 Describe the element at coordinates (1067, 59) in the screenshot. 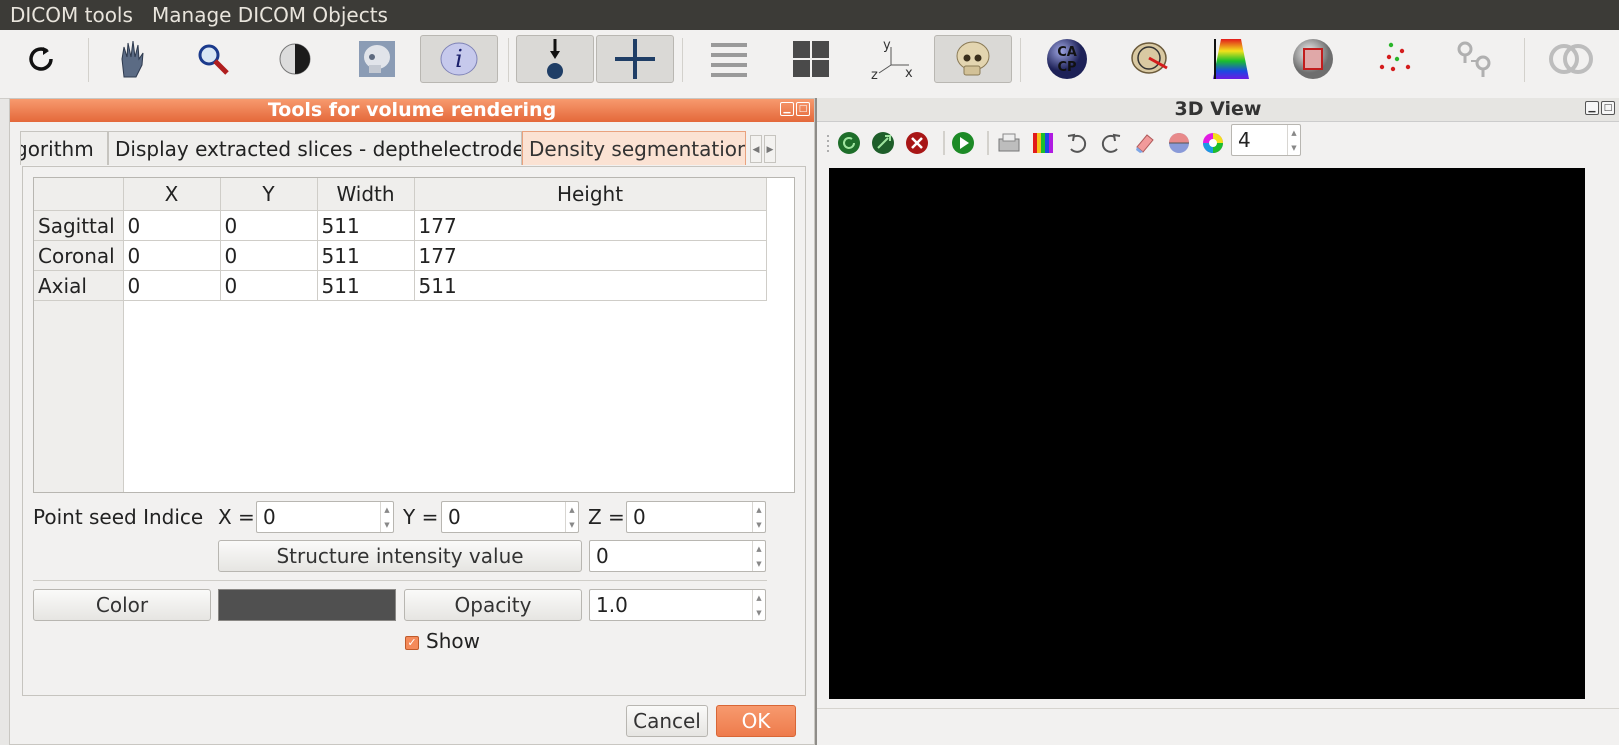

I see `ca-cp-button: CA CP` at that location.